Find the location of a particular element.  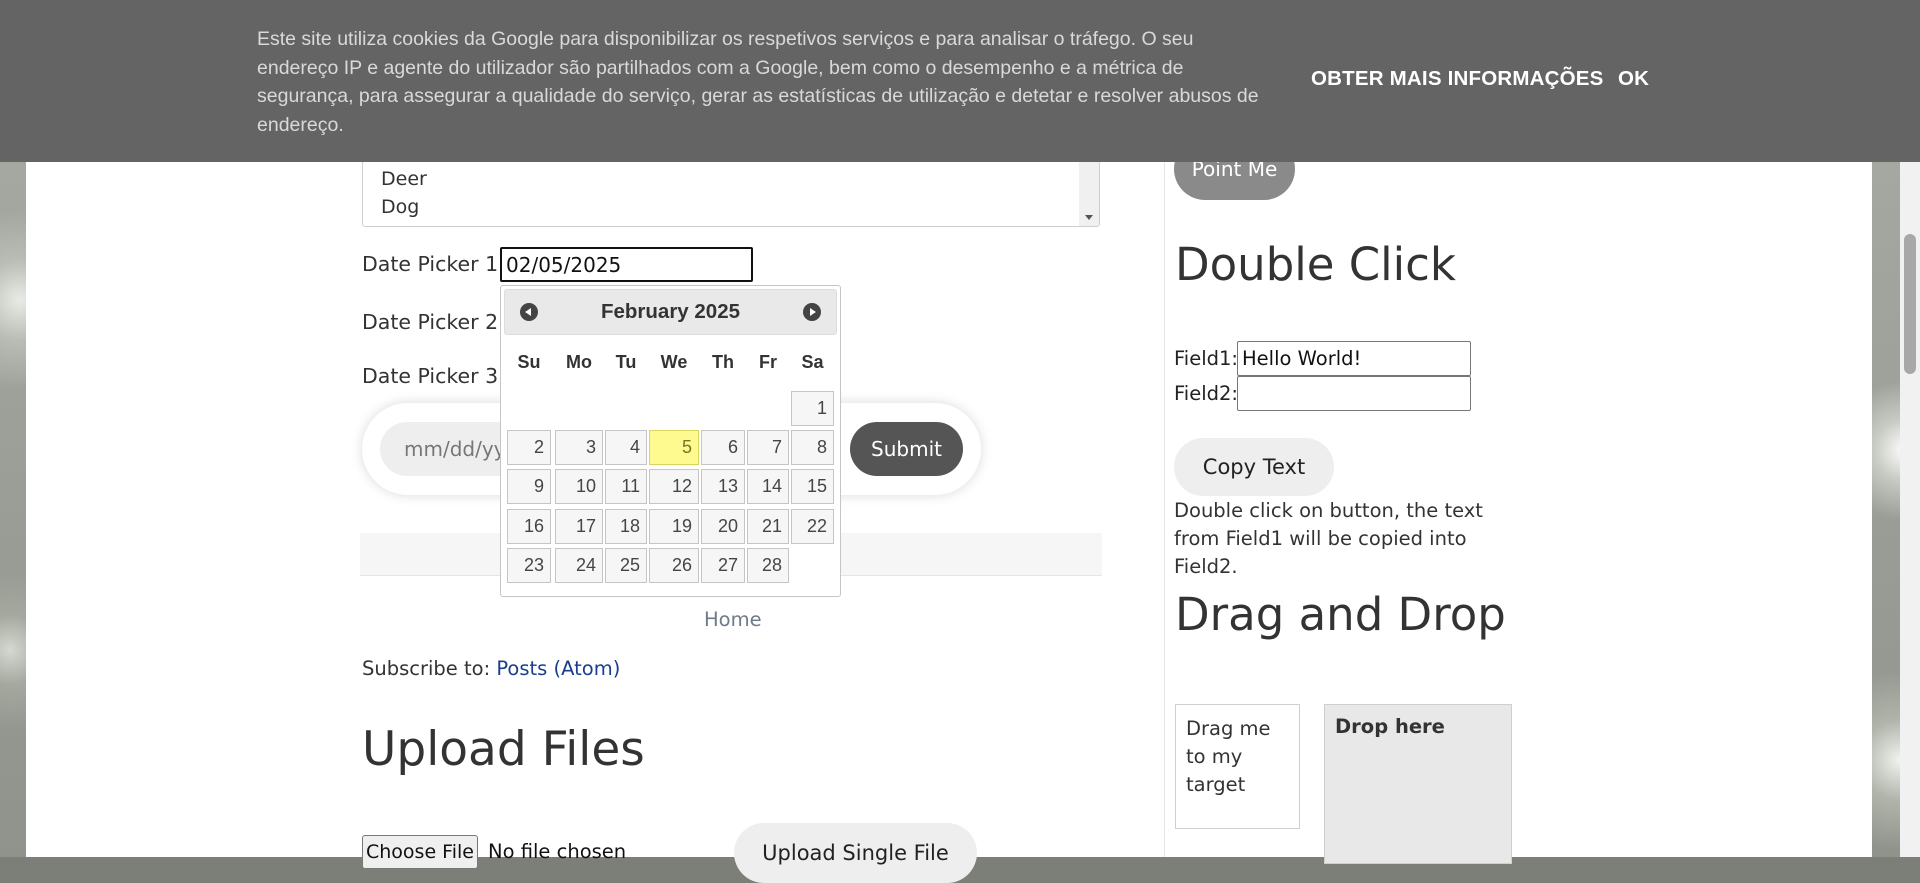

calendar-day: 7 is located at coordinates (768, 447).